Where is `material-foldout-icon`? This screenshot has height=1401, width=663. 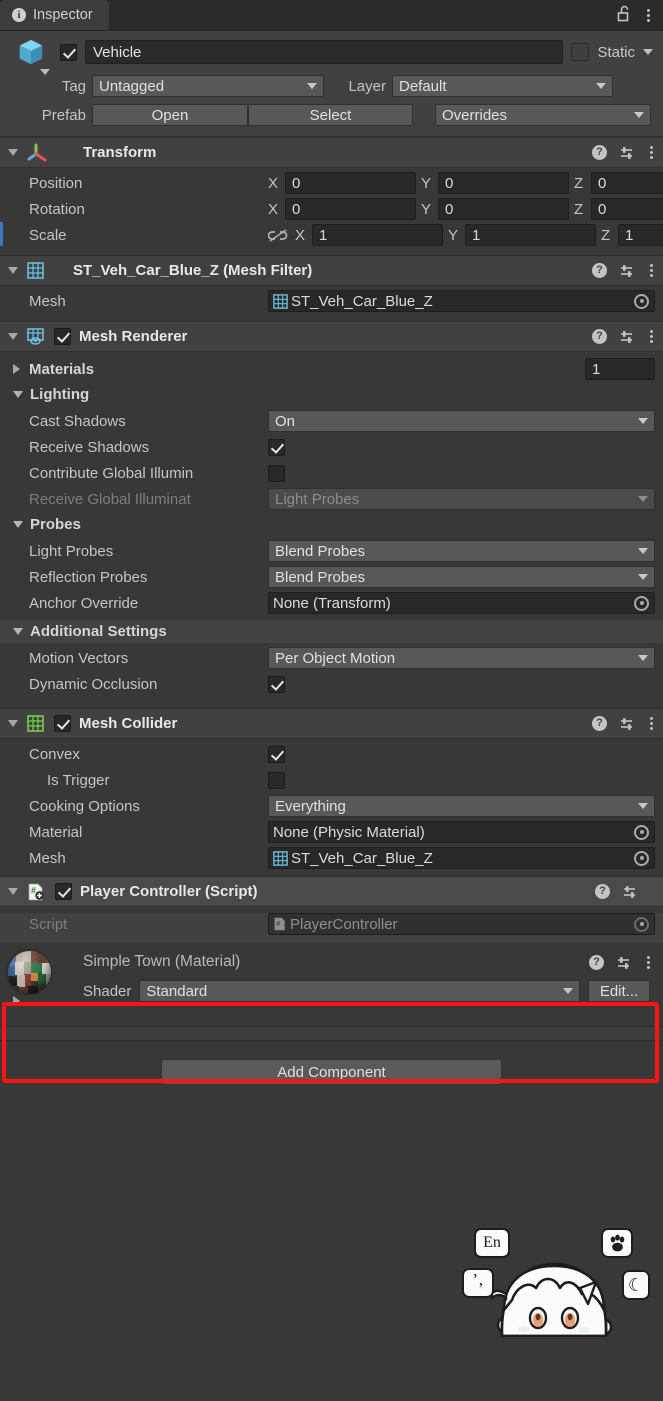
material-foldout-icon is located at coordinates (16, 1001).